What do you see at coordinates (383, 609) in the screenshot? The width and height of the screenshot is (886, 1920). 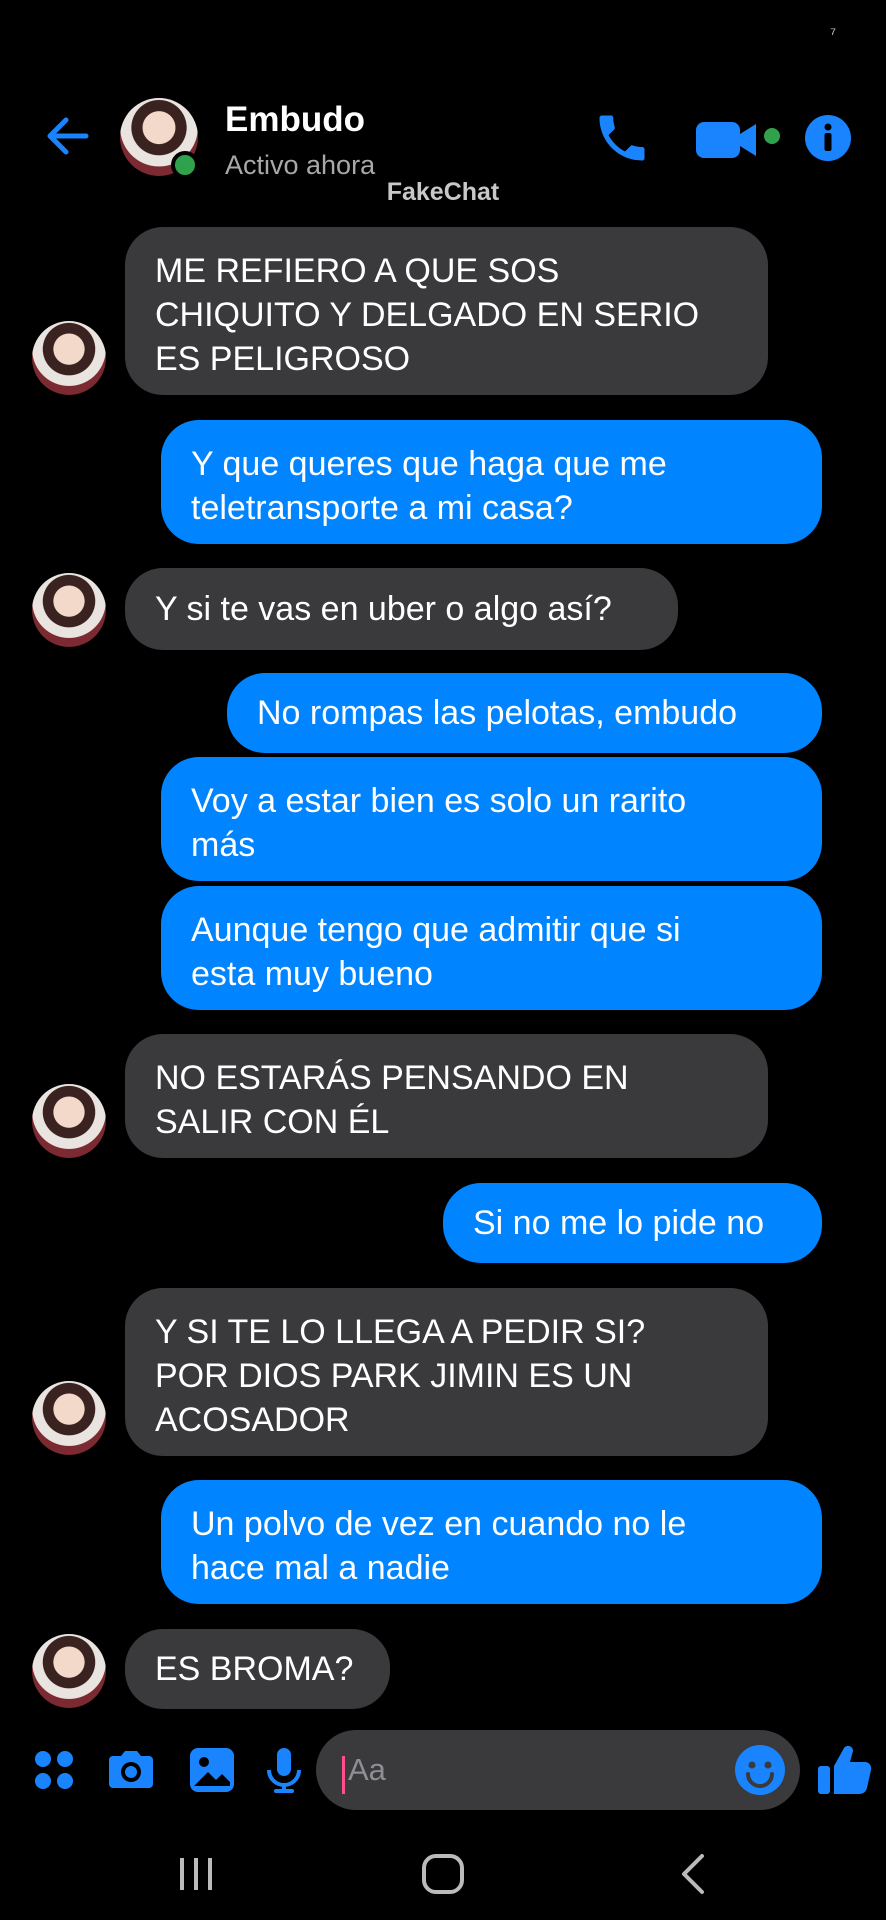 I see `message-line: Y si te vas en uber o algo así?` at bounding box center [383, 609].